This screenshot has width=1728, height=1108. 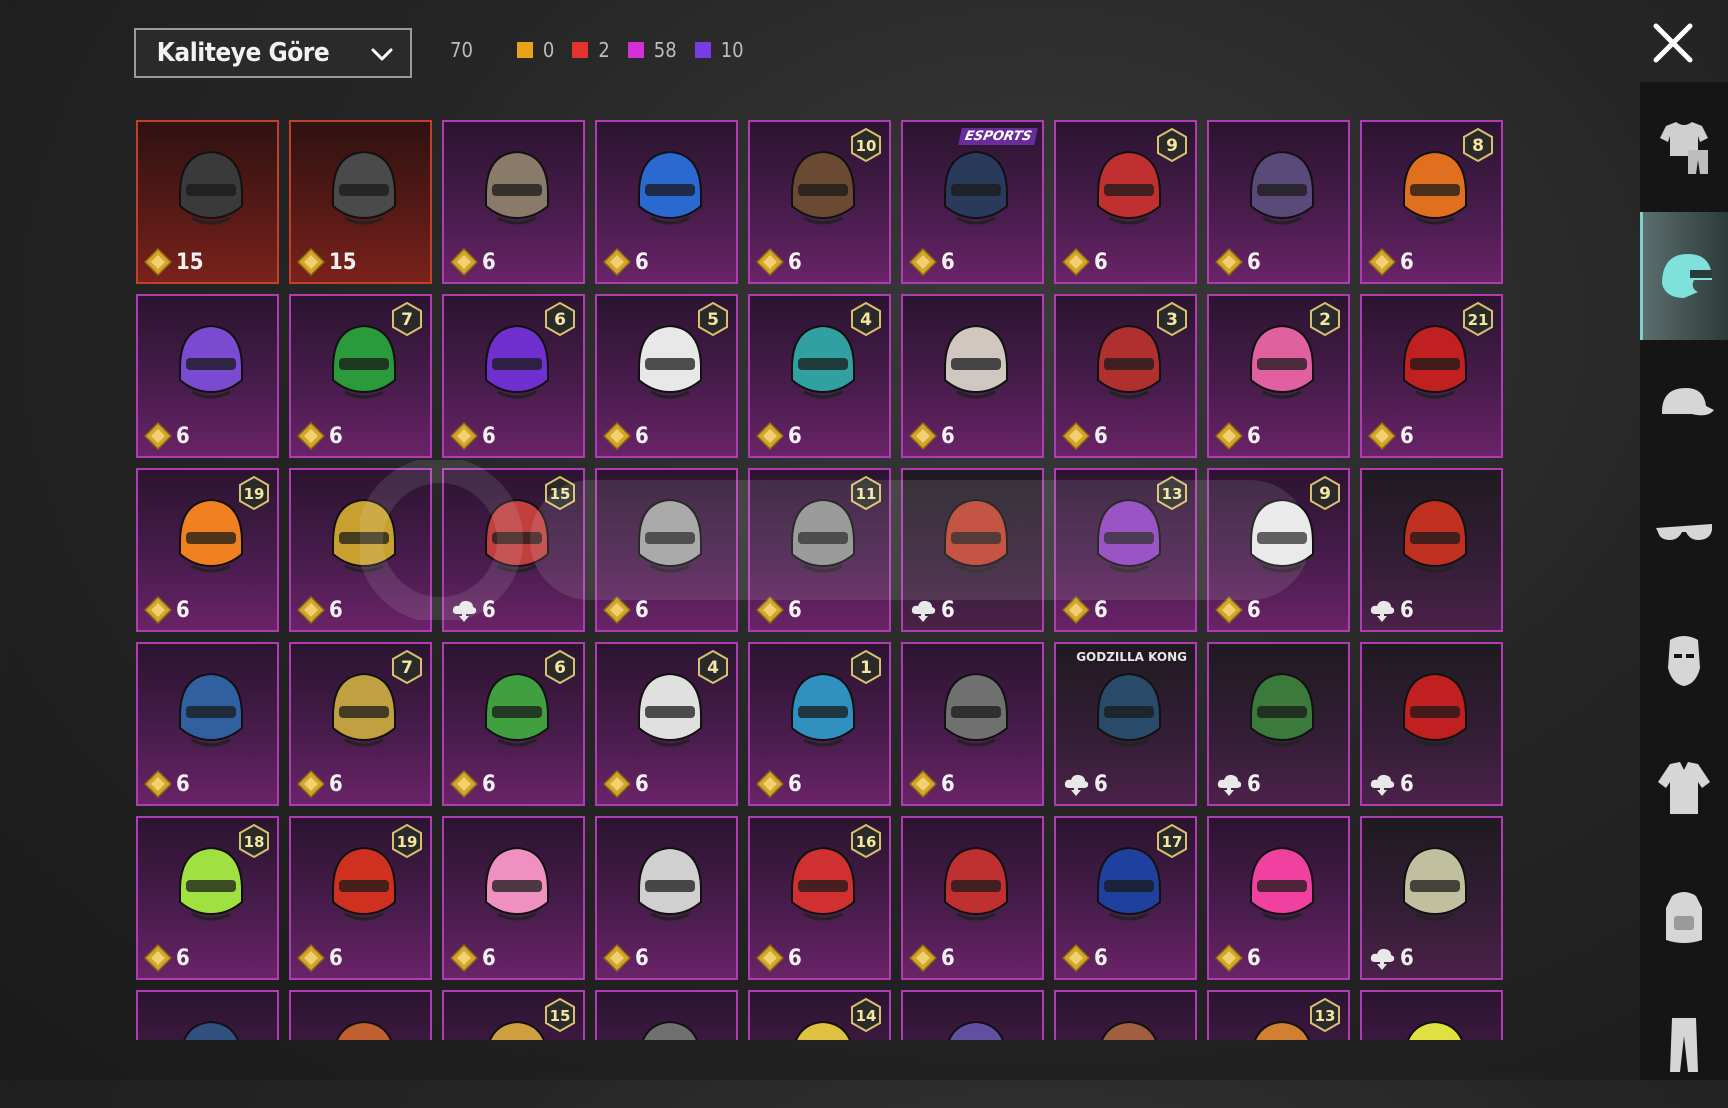 What do you see at coordinates (273, 53) in the screenshot?
I see `sort-dropdown: Kaliteye Göre` at bounding box center [273, 53].